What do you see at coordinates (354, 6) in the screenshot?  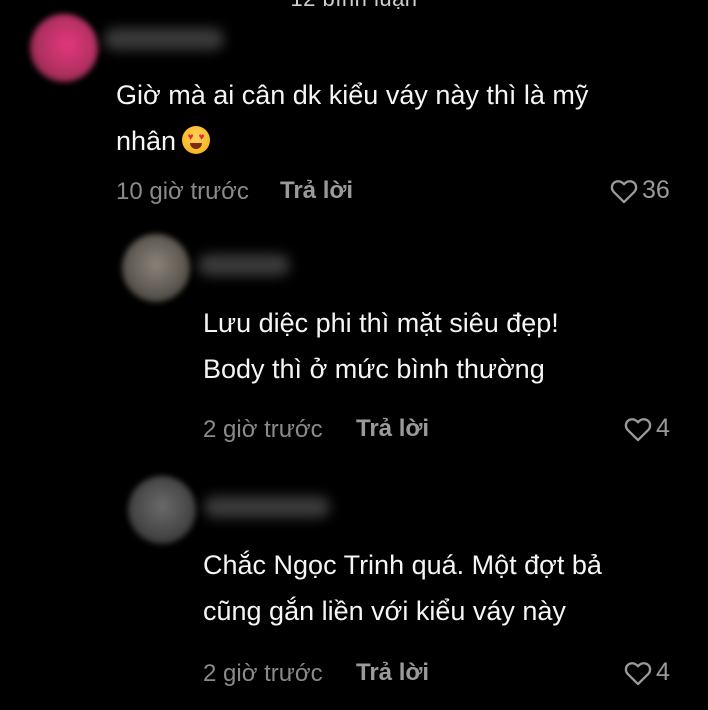 I see `comments-count-title: 12 bình luận` at bounding box center [354, 6].